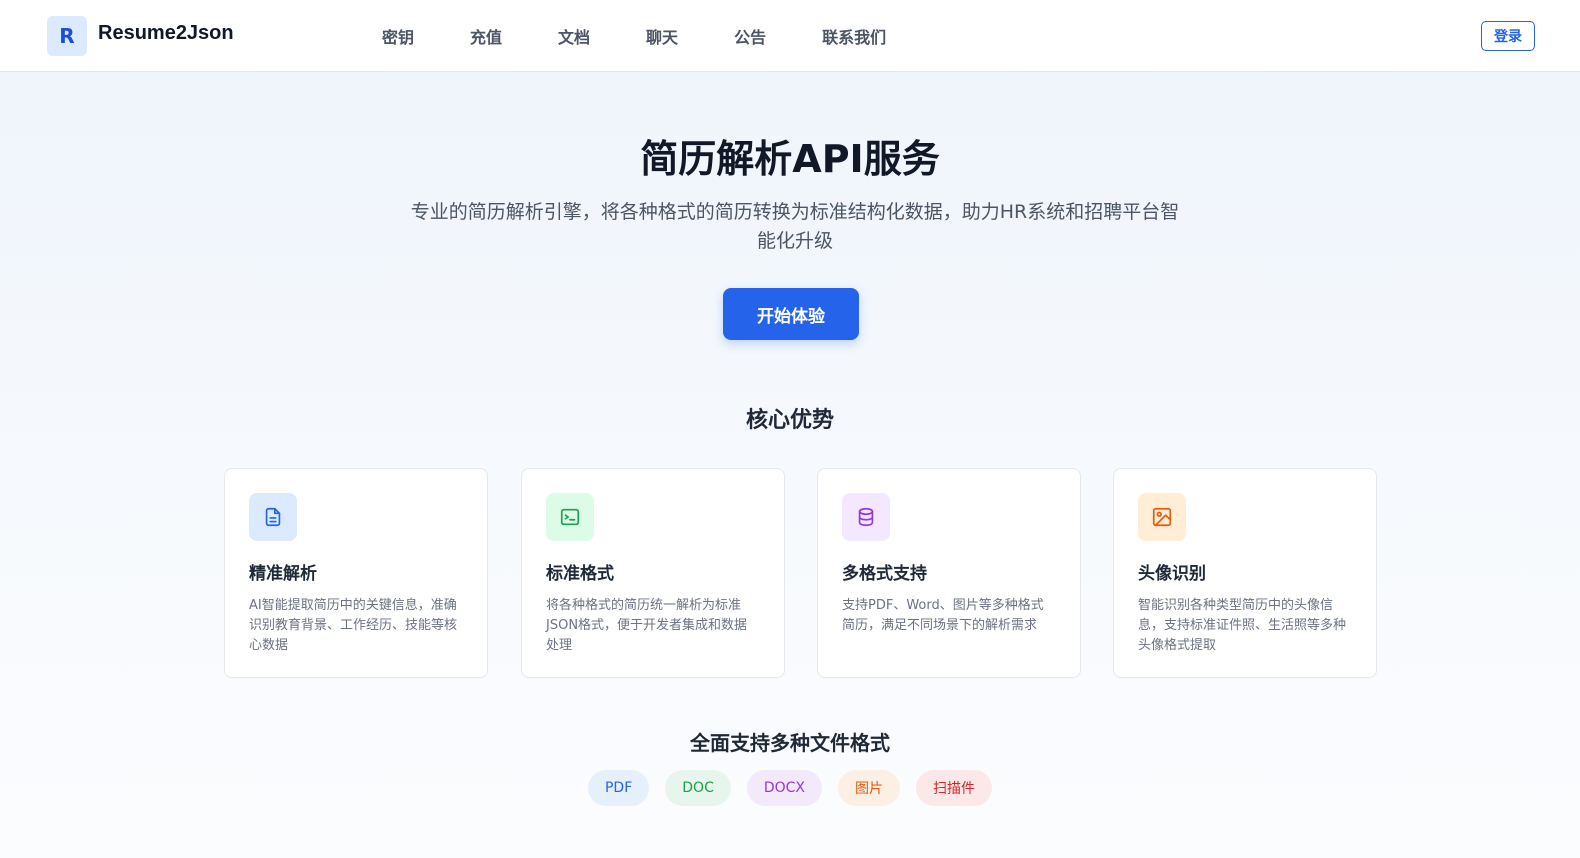 The height and width of the screenshot is (858, 1580). Describe the element at coordinates (1508, 36) in the screenshot. I see `login-button: 登录` at that location.